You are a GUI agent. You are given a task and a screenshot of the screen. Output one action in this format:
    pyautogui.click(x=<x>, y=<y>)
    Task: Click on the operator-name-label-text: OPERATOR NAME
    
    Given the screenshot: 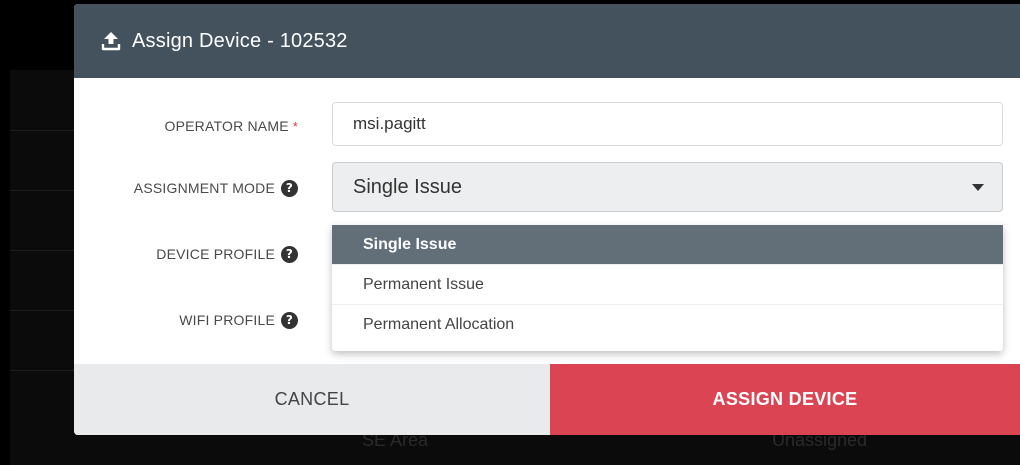 What is the action you would take?
    pyautogui.click(x=226, y=126)
    